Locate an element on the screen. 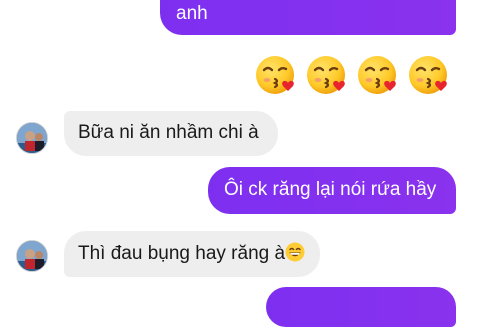  incoming-message-bubble: Bữa ni ăn nhầm chi à is located at coordinates (171, 133).